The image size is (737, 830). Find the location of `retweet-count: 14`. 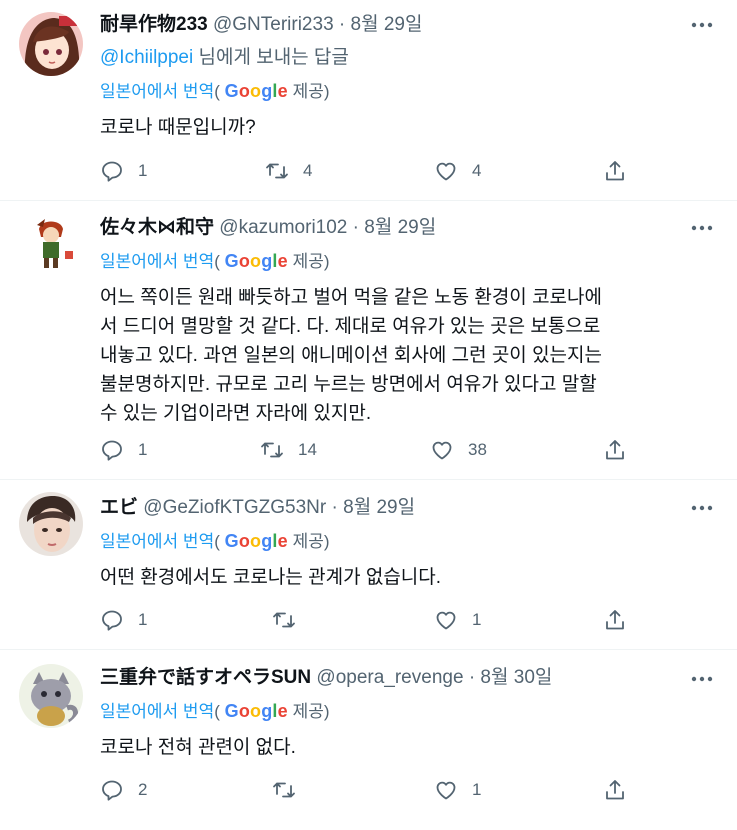

retweet-count: 14 is located at coordinates (307, 449).